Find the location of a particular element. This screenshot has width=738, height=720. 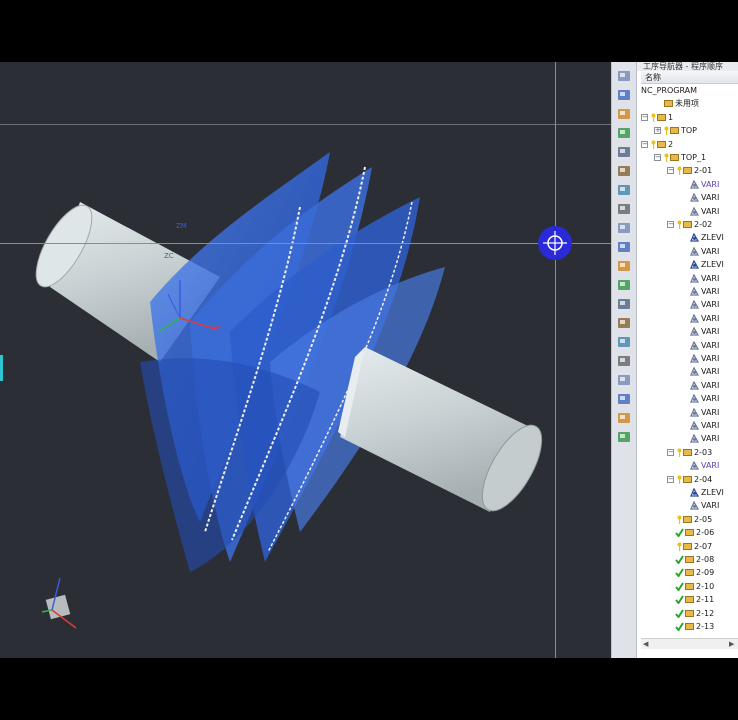

verify-toolpath-icon is located at coordinates (624, 285).